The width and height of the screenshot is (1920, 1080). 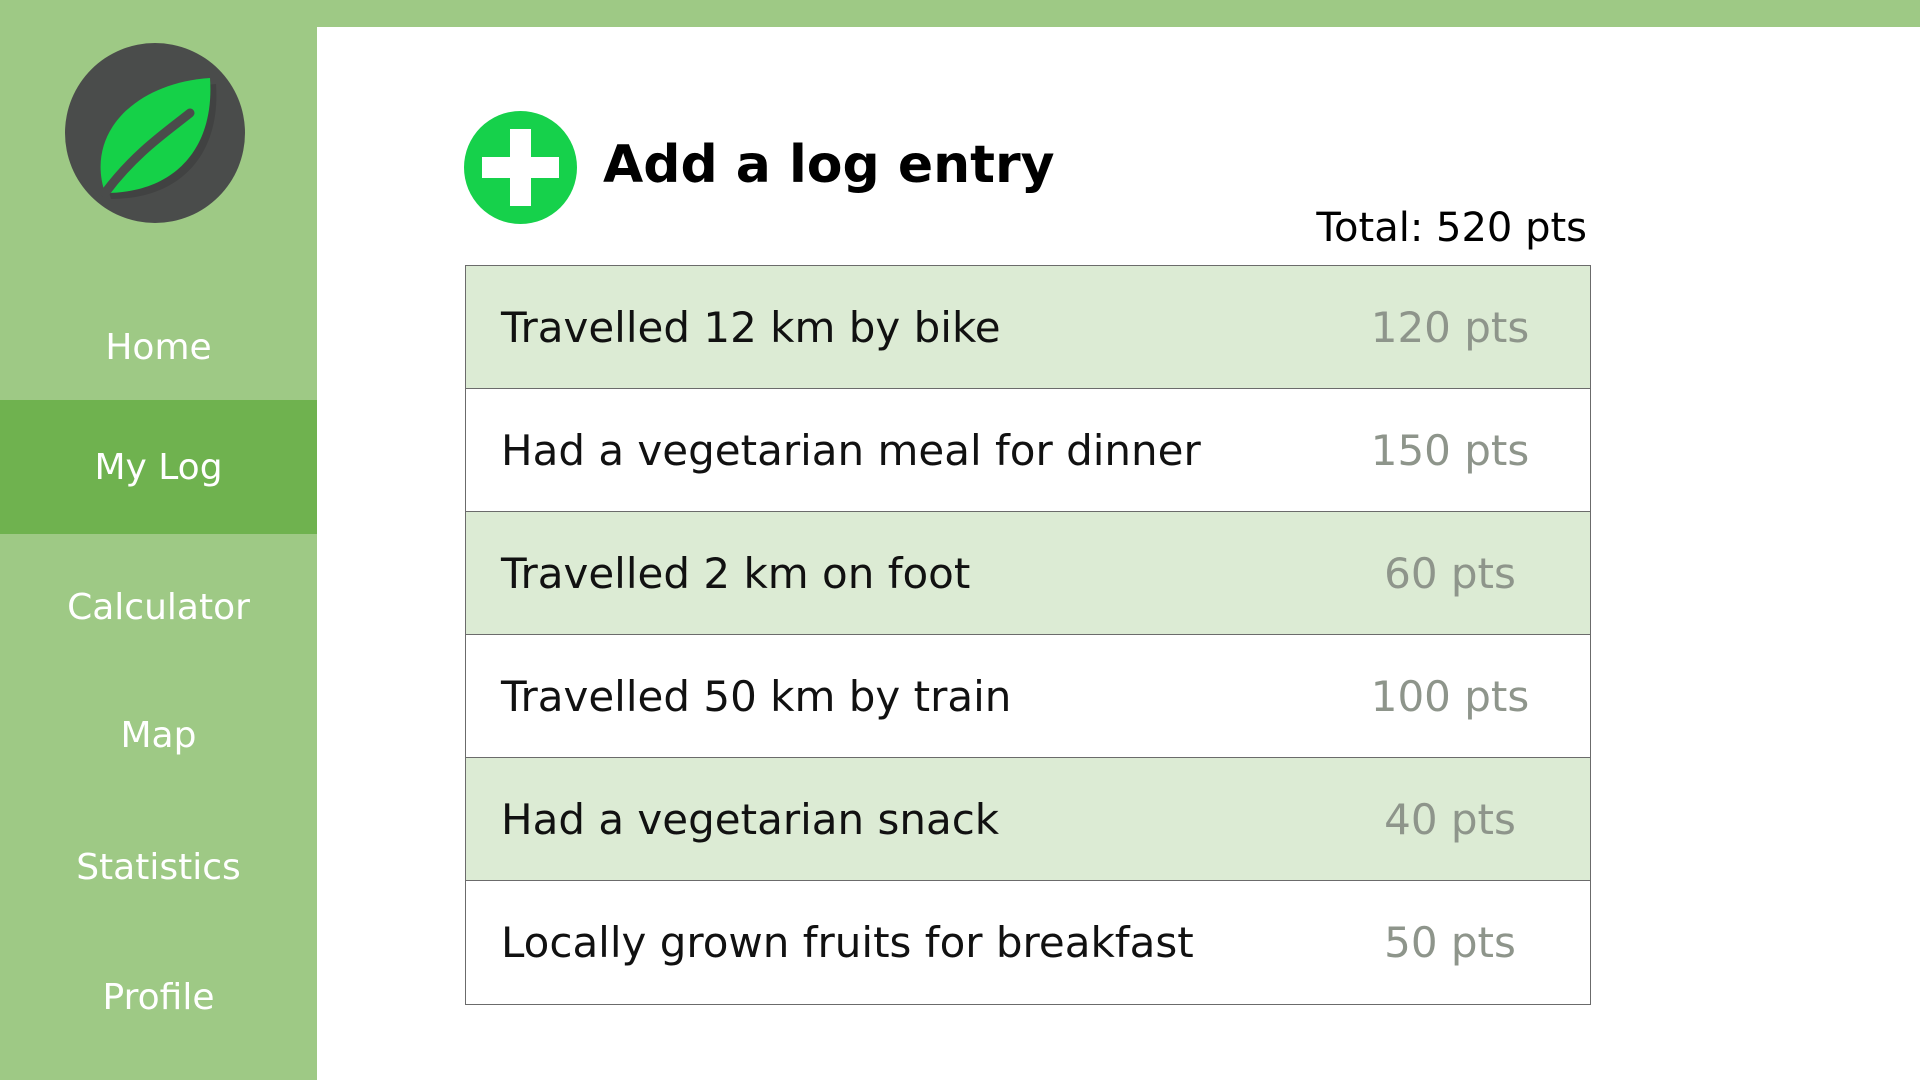 I want to click on sidebar-item-label: Statistics, so click(x=158, y=867).